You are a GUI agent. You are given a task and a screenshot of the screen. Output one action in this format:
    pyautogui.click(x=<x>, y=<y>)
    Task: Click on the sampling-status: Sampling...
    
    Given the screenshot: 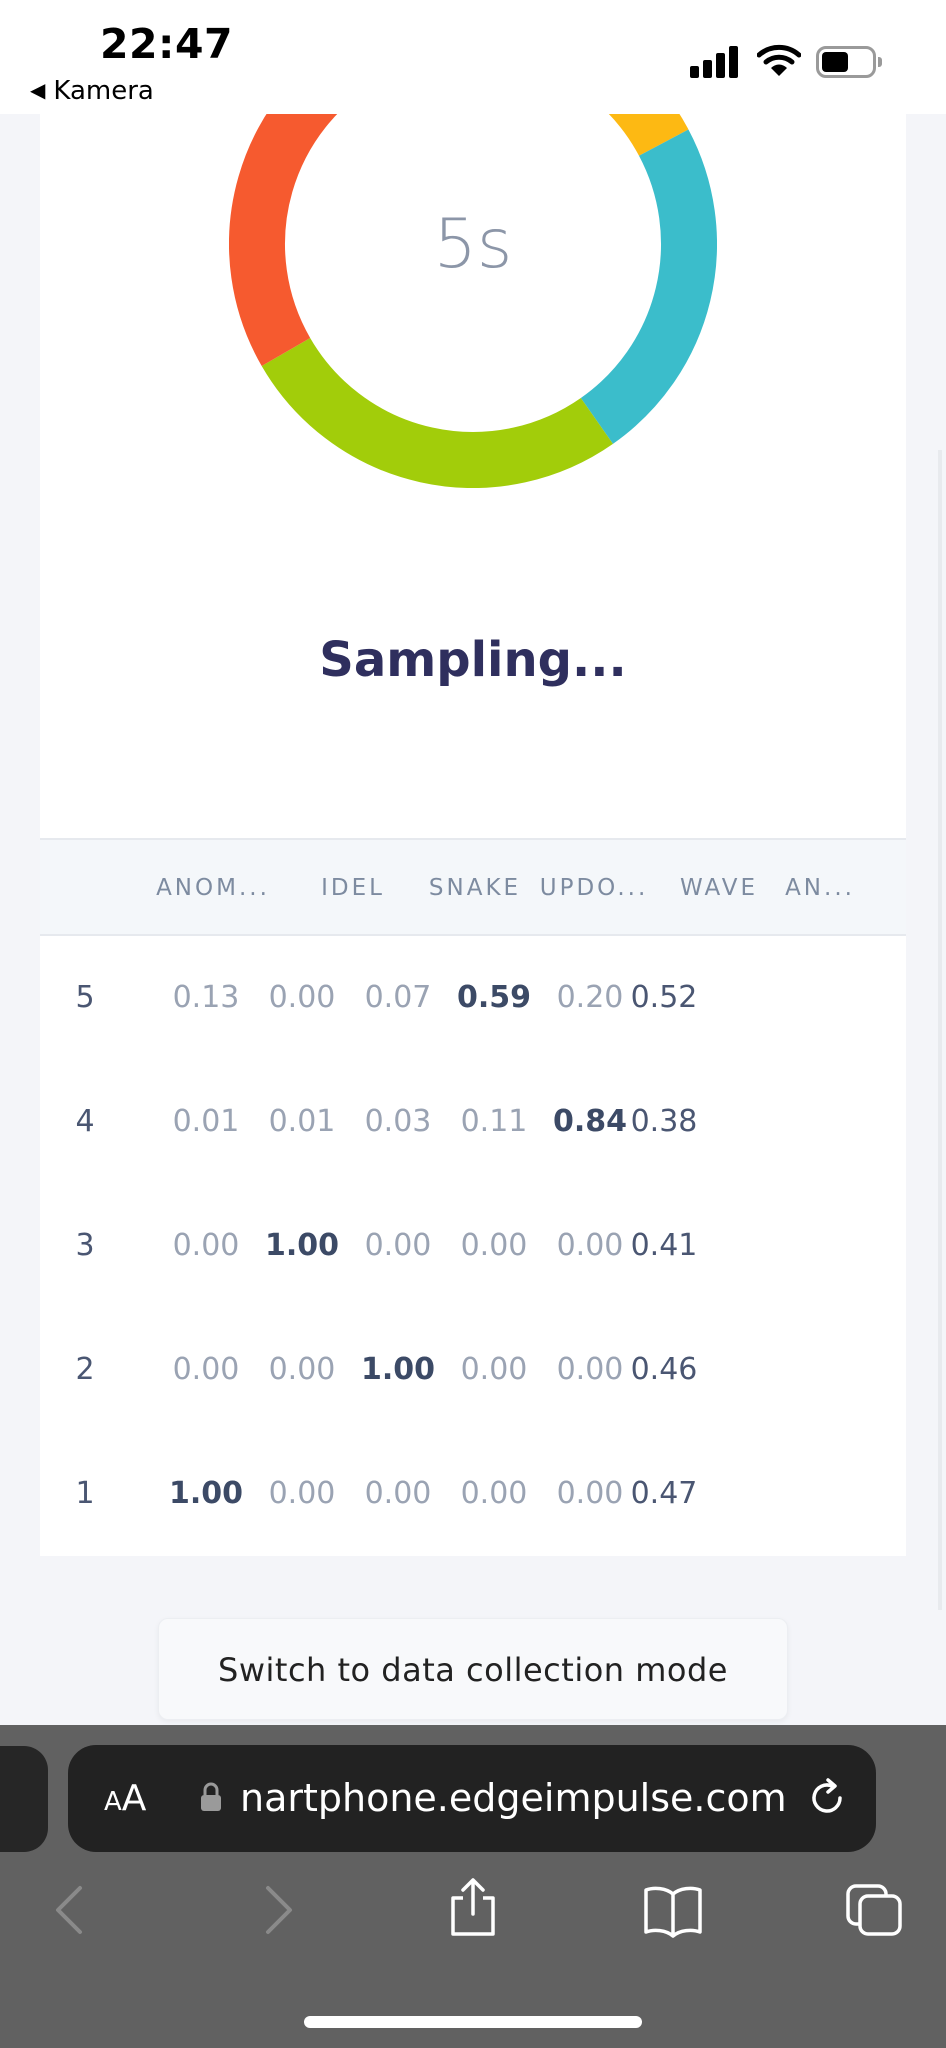 What is the action you would take?
    pyautogui.click(x=473, y=660)
    